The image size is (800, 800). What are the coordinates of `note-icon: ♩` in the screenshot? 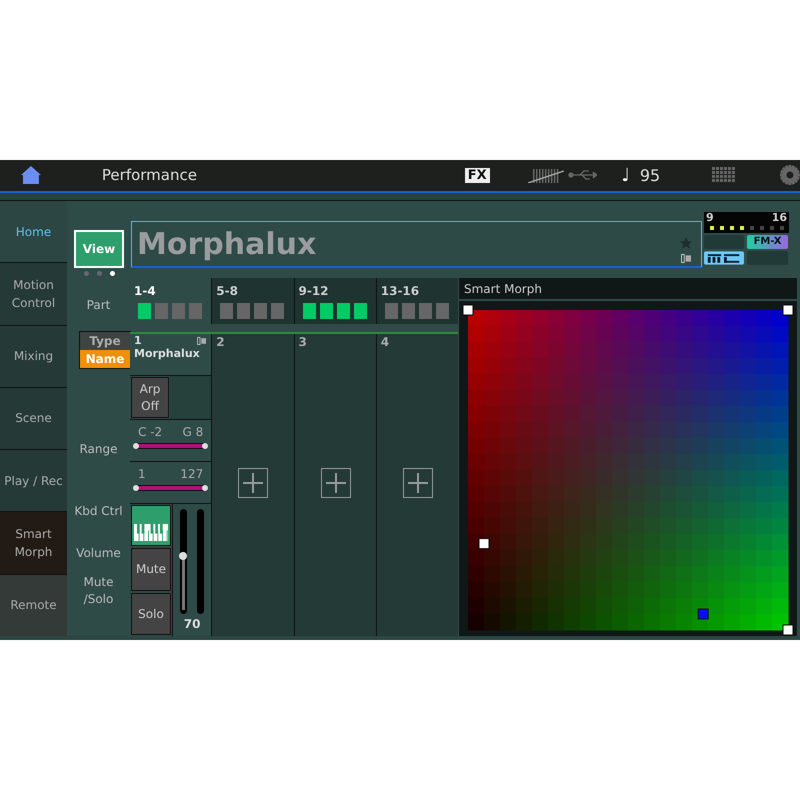 It's located at (625, 175).